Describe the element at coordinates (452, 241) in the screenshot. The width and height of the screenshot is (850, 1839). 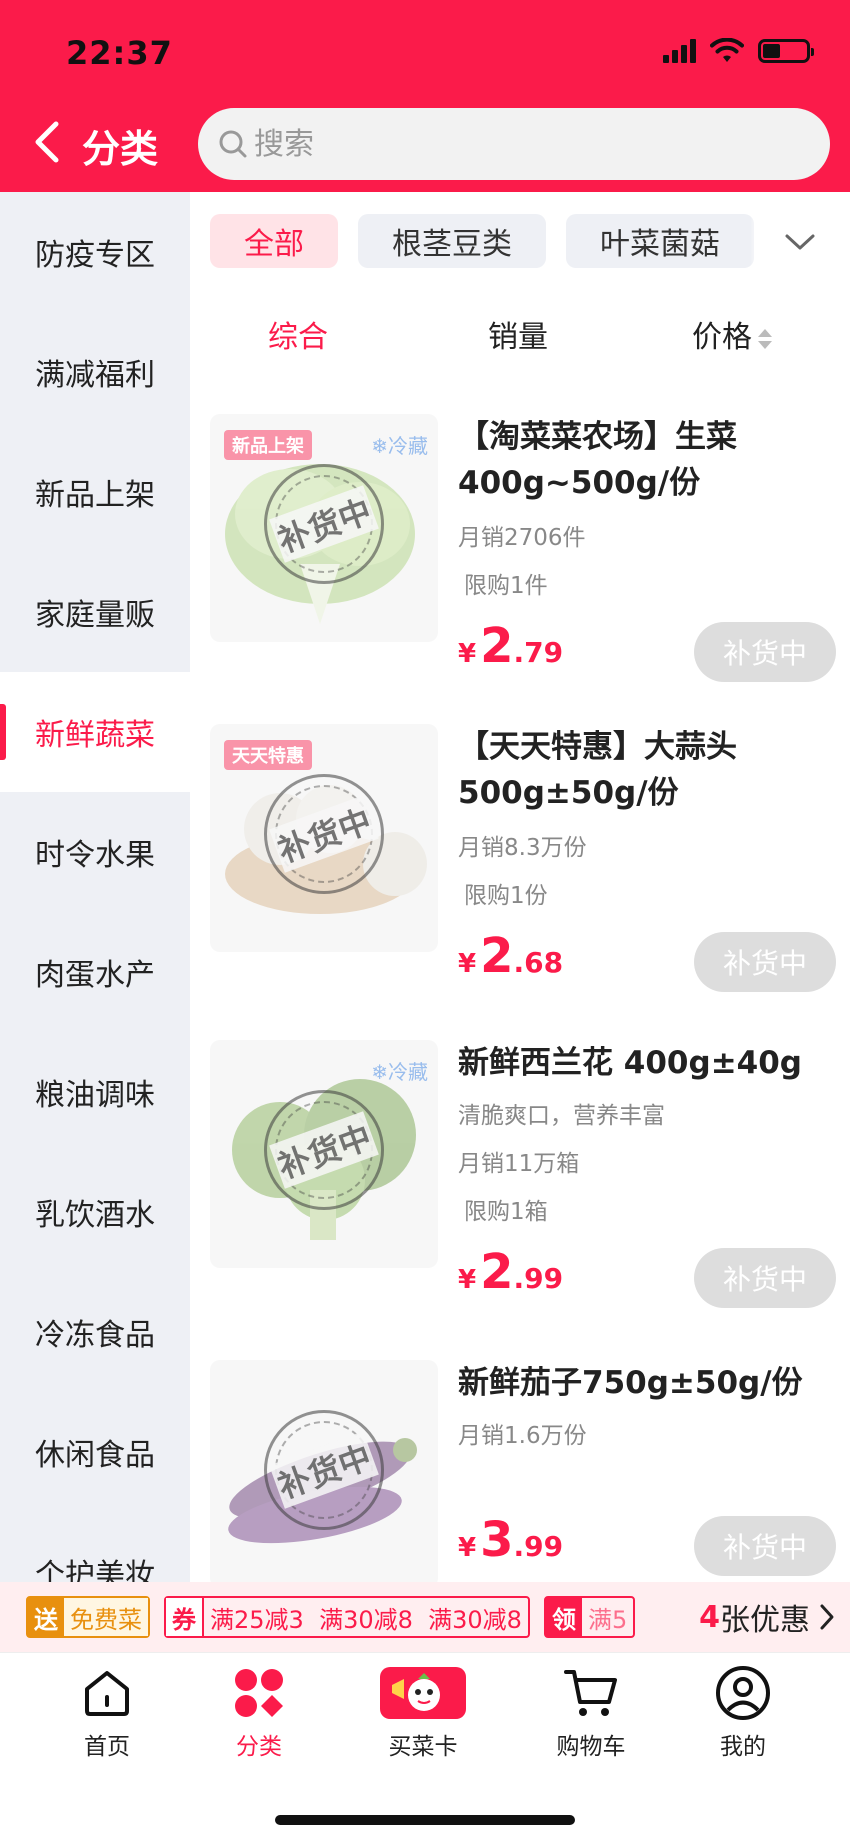
I see `chip-root-beans: 根茎豆类` at that location.